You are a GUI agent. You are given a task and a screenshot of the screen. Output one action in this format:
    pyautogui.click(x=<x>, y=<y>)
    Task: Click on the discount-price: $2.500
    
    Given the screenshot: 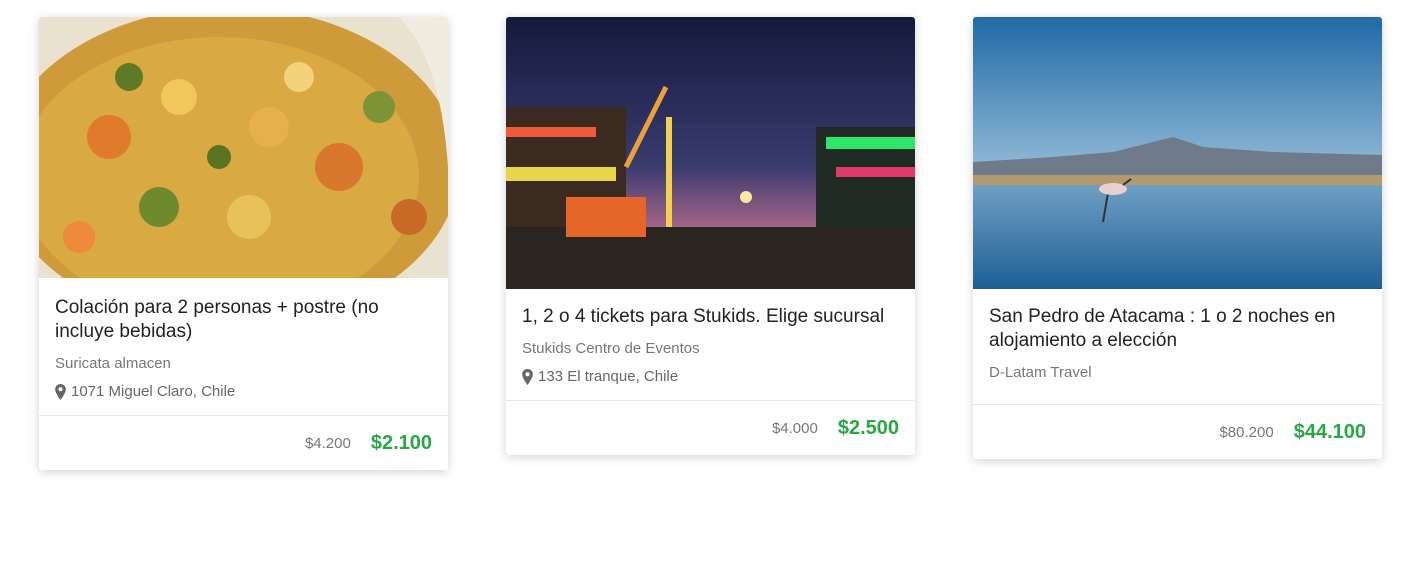 What is the action you would take?
    pyautogui.click(x=868, y=427)
    